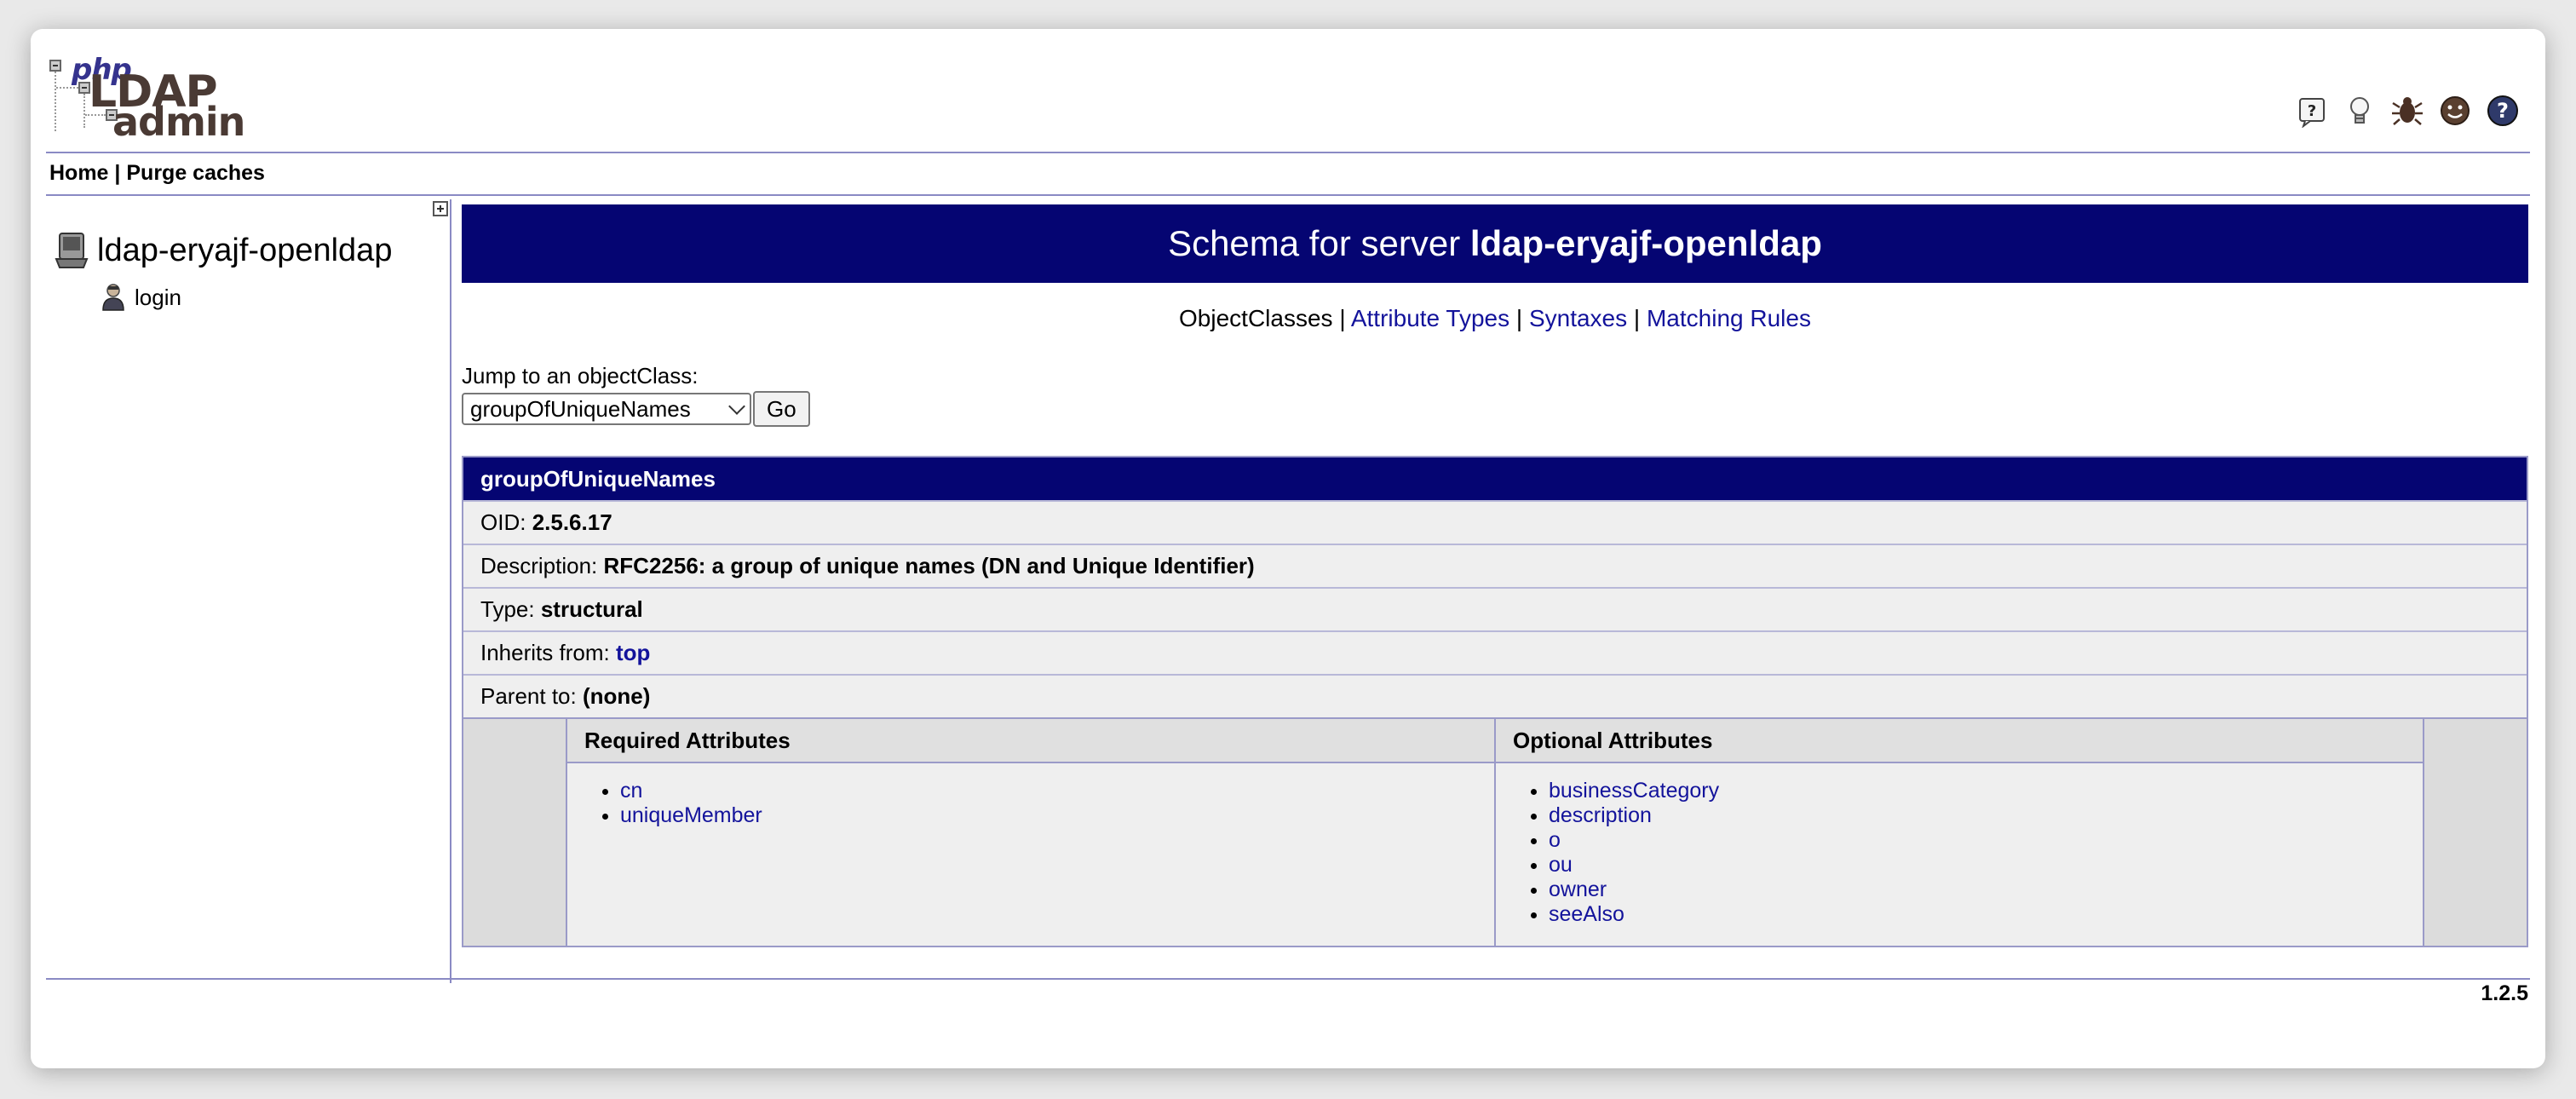  Describe the element at coordinates (1495, 409) in the screenshot. I see `jump-row: groupOfUniqueNames Go` at that location.